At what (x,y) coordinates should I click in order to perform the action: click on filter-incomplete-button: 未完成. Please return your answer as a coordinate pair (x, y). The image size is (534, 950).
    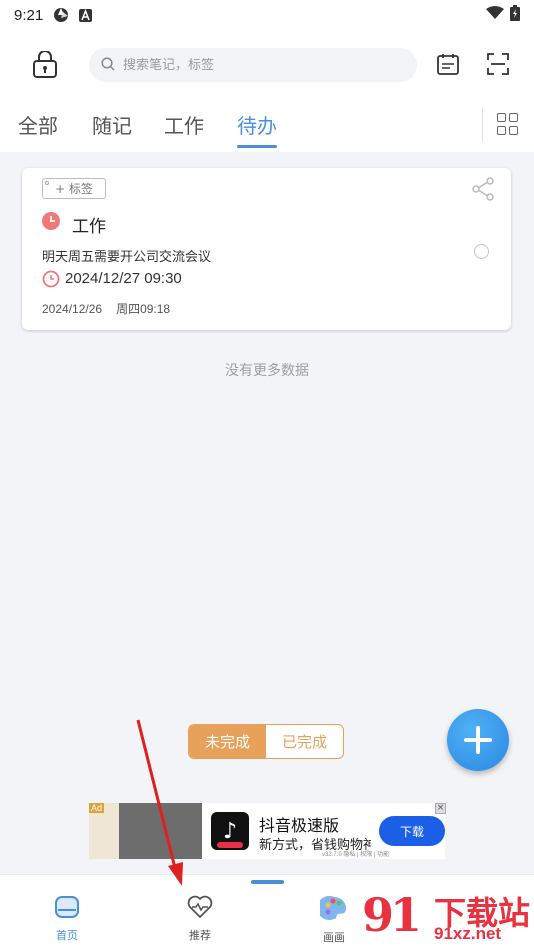
    Looking at the image, I should click on (227, 741).